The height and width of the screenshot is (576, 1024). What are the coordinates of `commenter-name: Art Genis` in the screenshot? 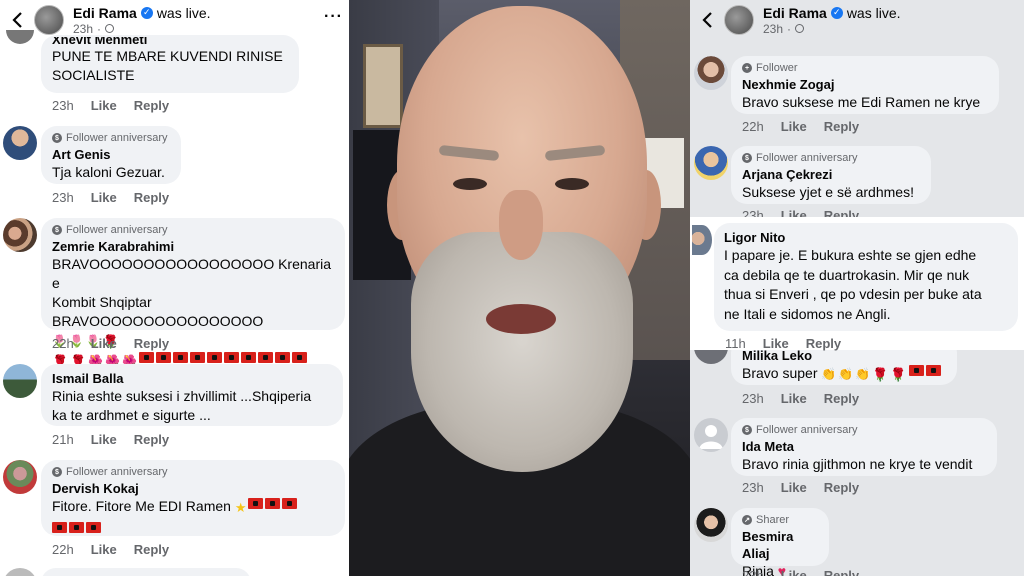 It's located at (111, 154).